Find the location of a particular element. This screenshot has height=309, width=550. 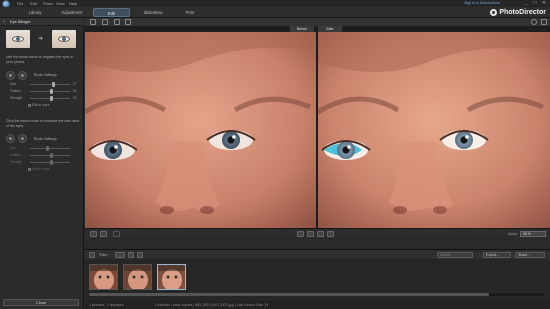

strength-label: Strength is located at coordinates (16, 98).